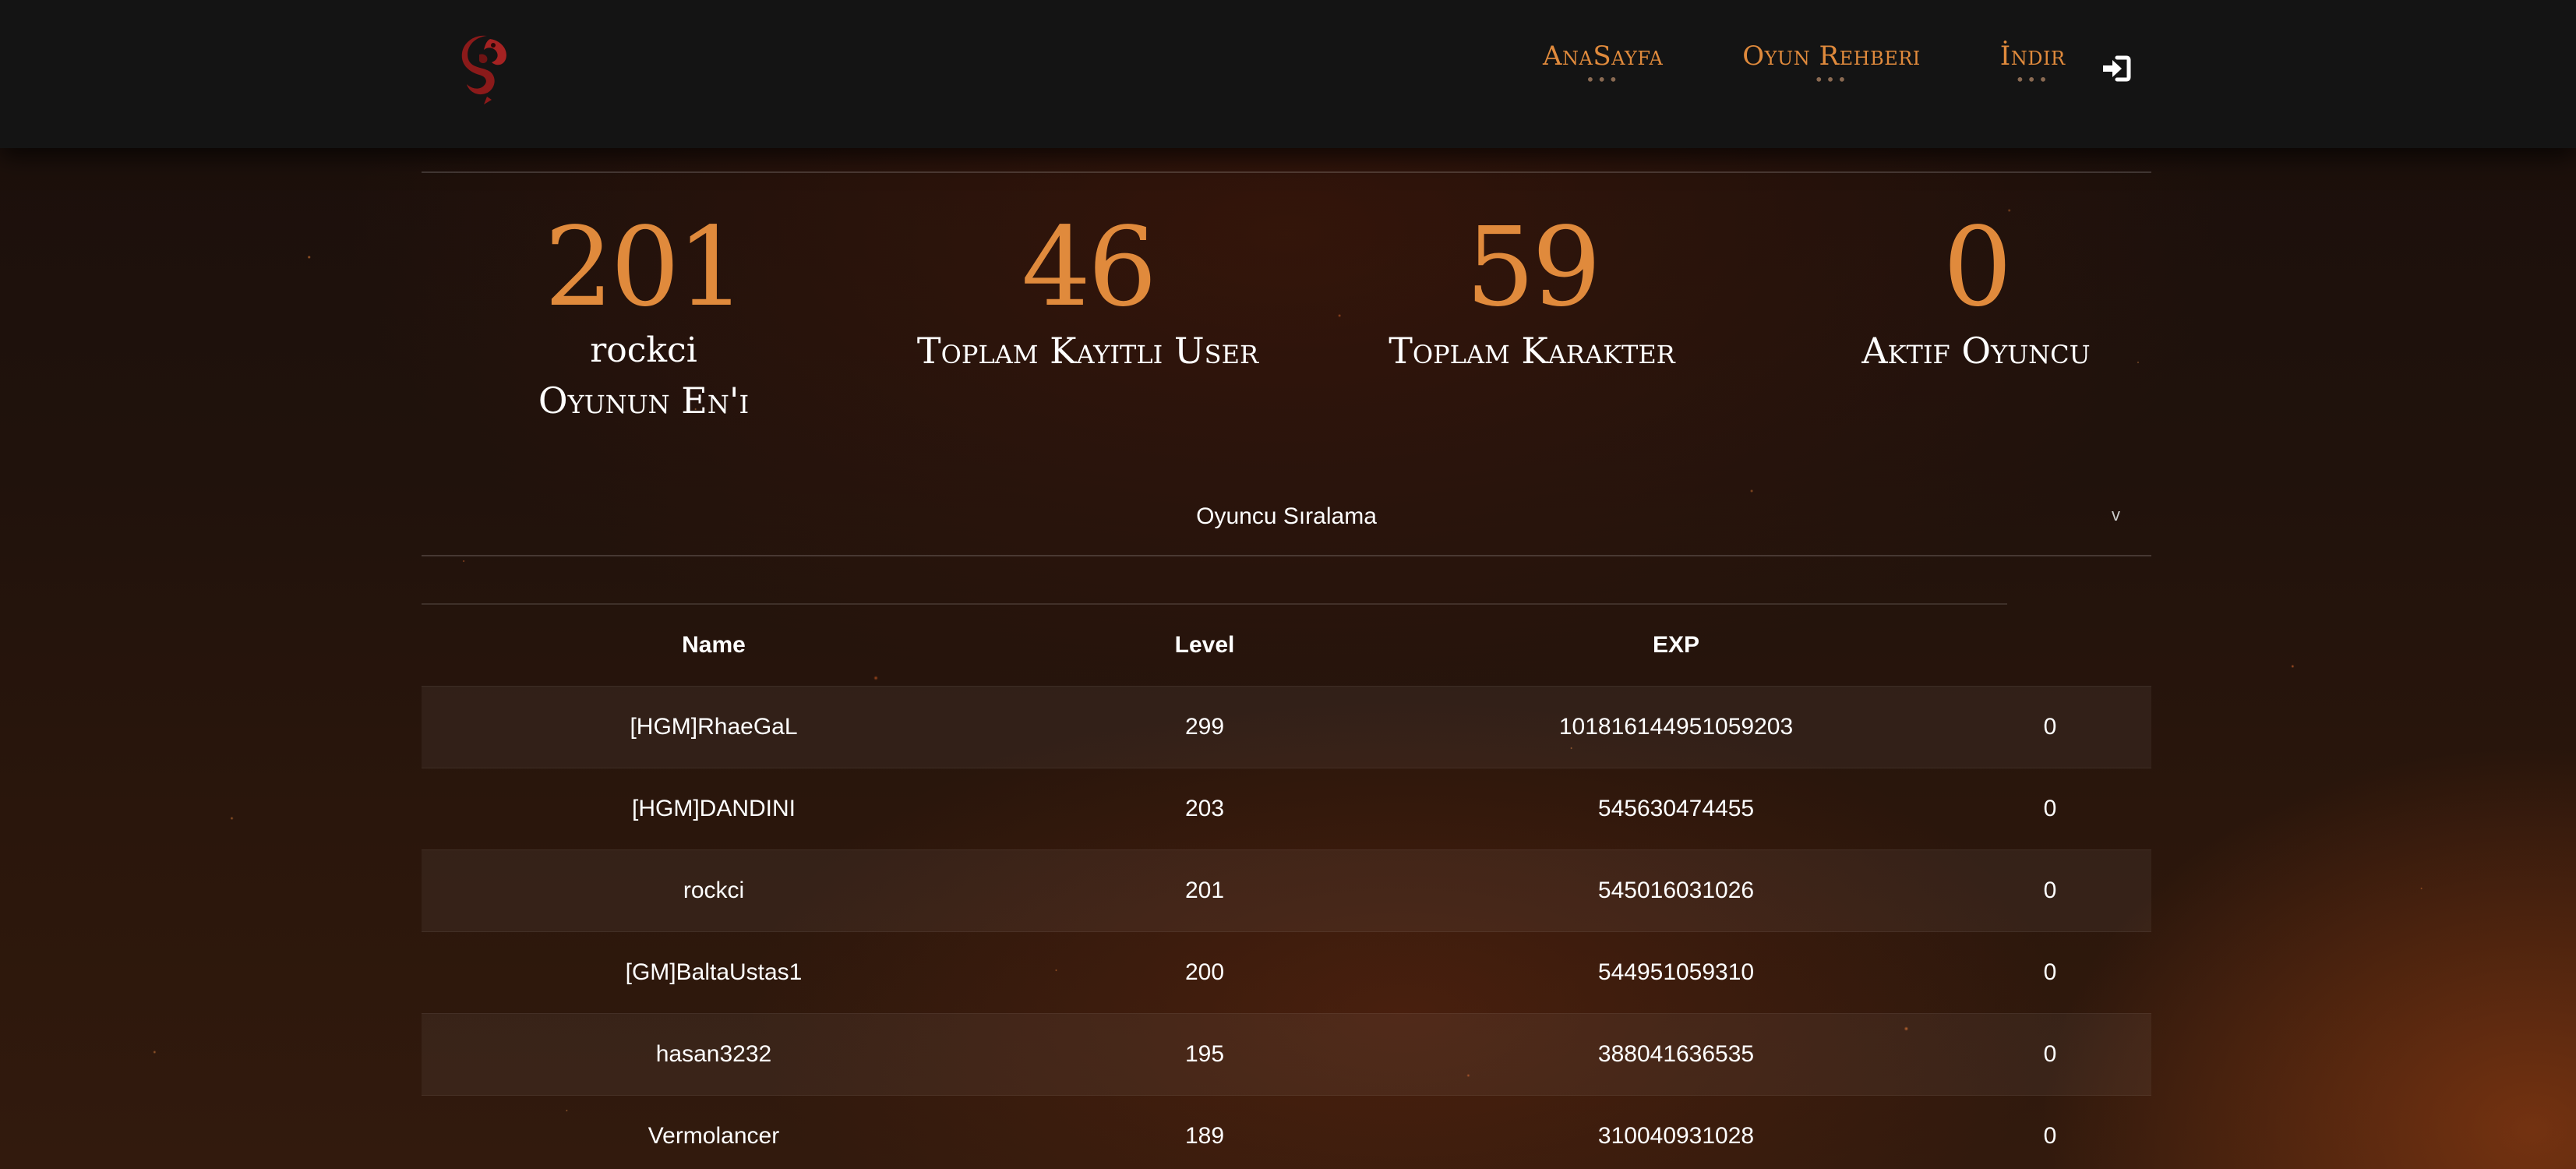 This screenshot has width=2576, height=1169. Describe the element at coordinates (1676, 1054) in the screenshot. I see `player-exp: 388041636535` at that location.